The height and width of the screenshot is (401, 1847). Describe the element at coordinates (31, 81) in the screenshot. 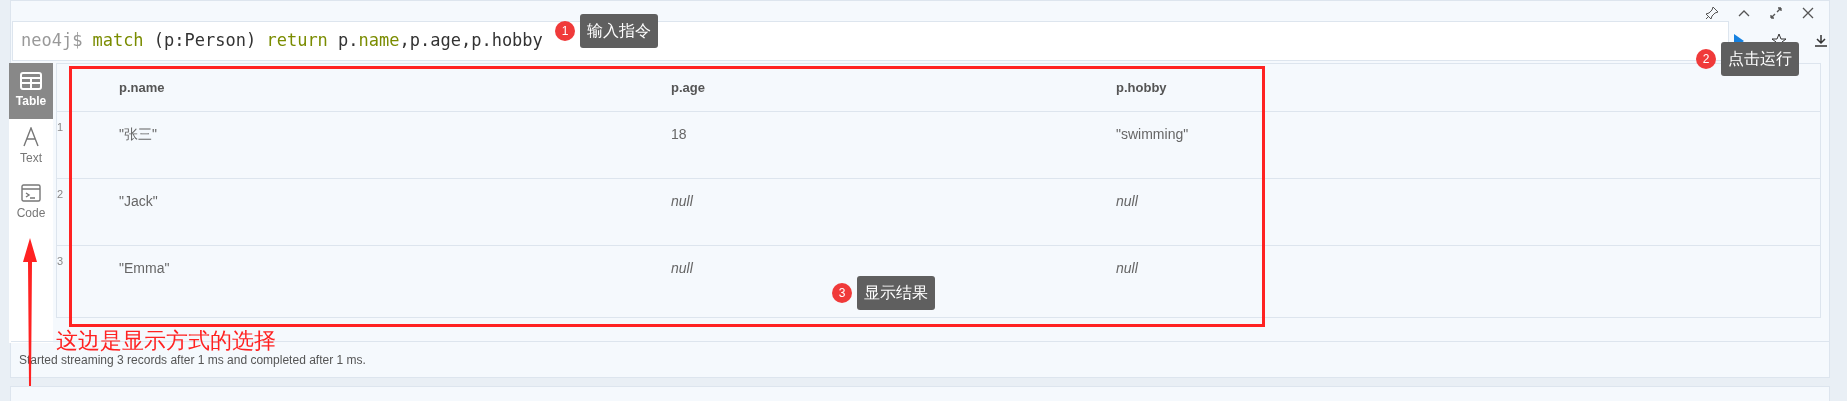

I see `table-icon` at that location.